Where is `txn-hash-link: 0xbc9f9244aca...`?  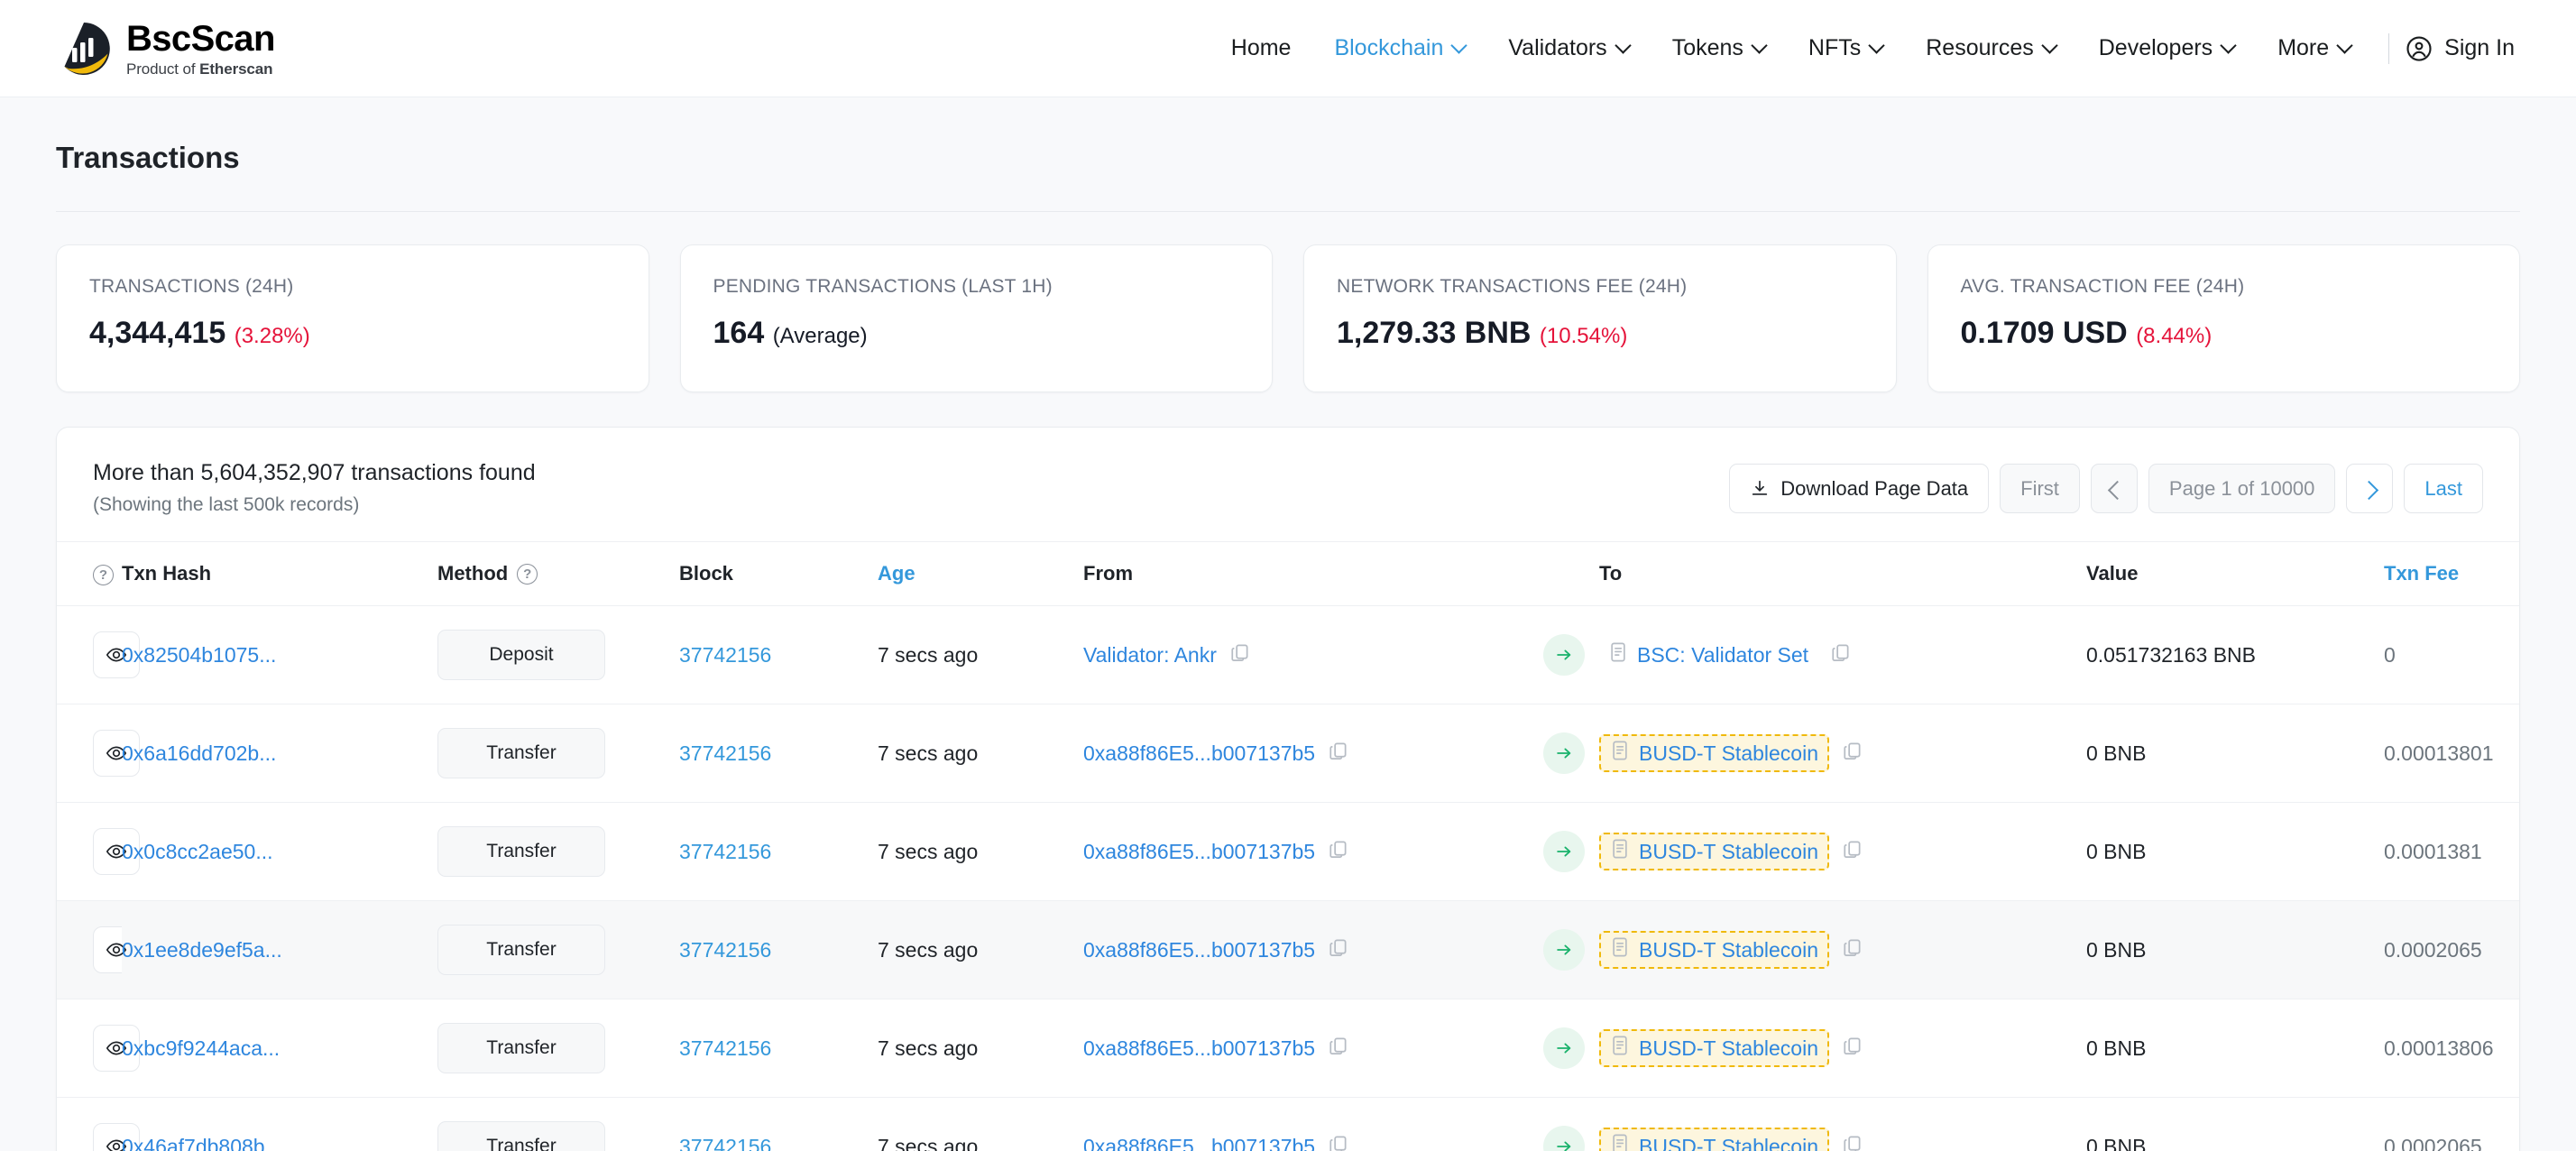 txn-hash-link: 0xbc9f9244aca... is located at coordinates (201, 1048).